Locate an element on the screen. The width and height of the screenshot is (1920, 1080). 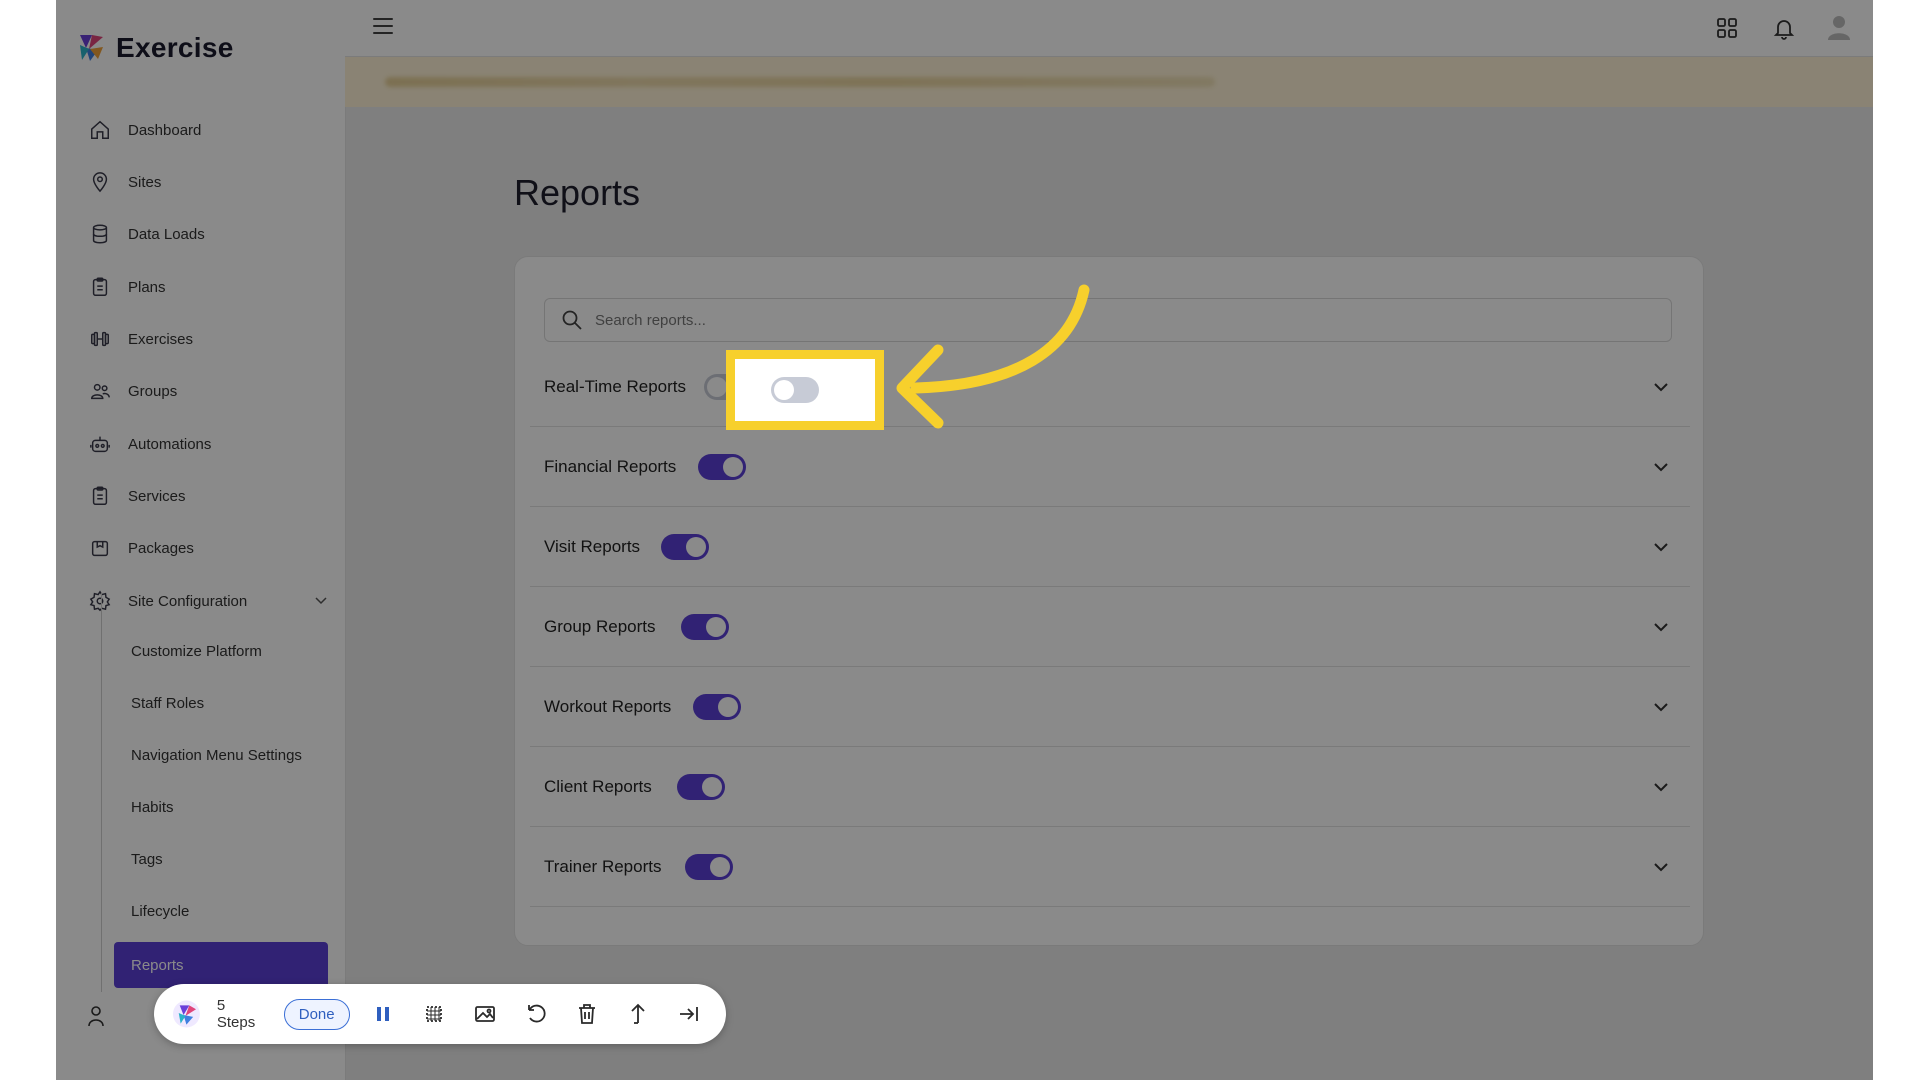
sidebar-item-exercises: Exercises is located at coordinates (208, 339).